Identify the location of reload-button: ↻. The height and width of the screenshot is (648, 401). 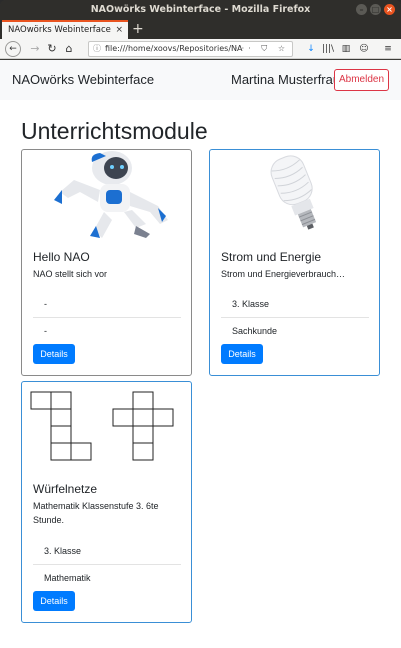
(52, 49).